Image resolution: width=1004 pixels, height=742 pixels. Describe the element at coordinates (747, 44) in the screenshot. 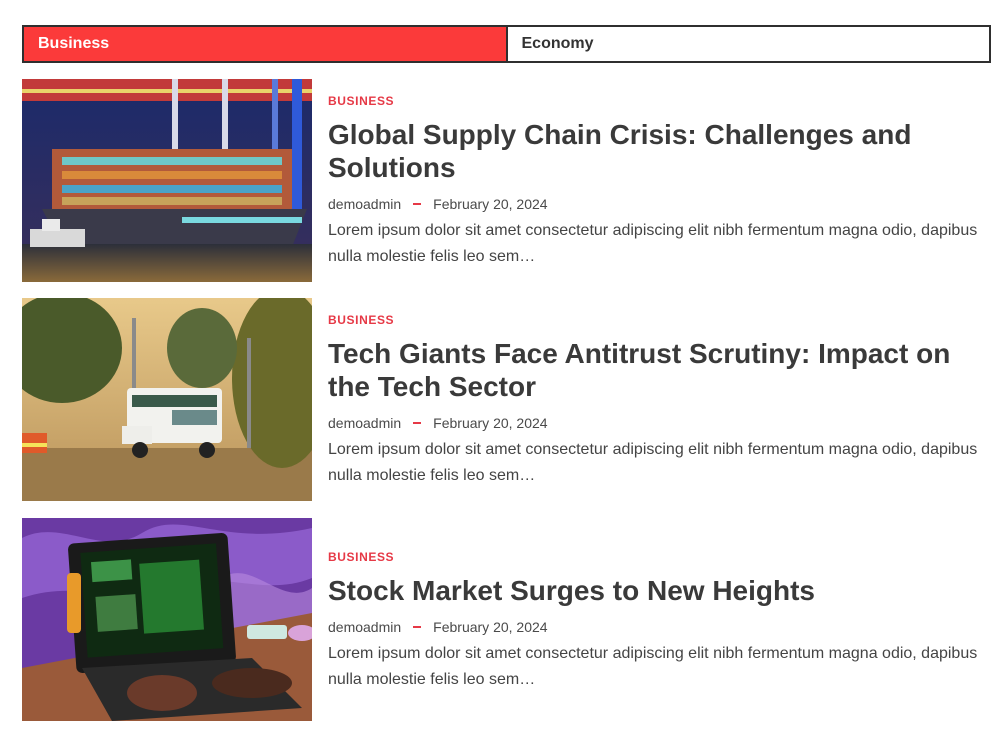

I see `tab-economy: Economy` at that location.